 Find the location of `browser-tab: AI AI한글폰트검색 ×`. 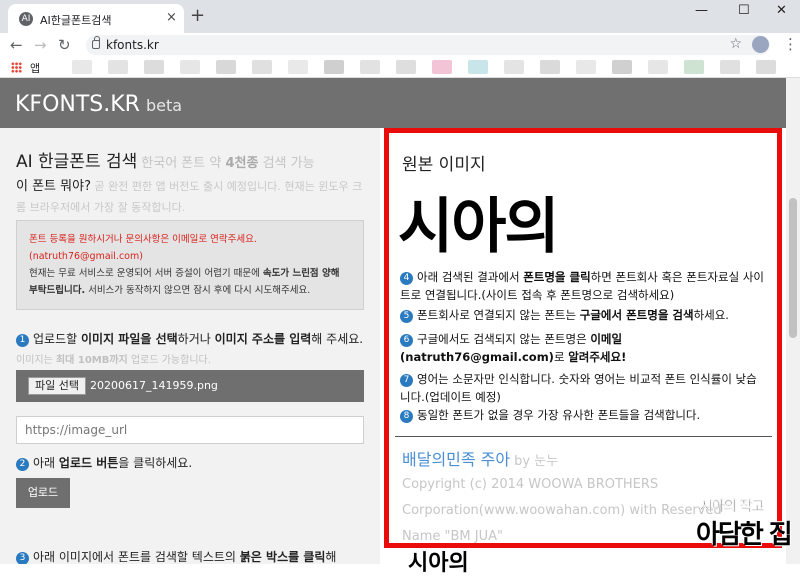

browser-tab: AI AI한글폰트검색 × is located at coordinates (96, 18).